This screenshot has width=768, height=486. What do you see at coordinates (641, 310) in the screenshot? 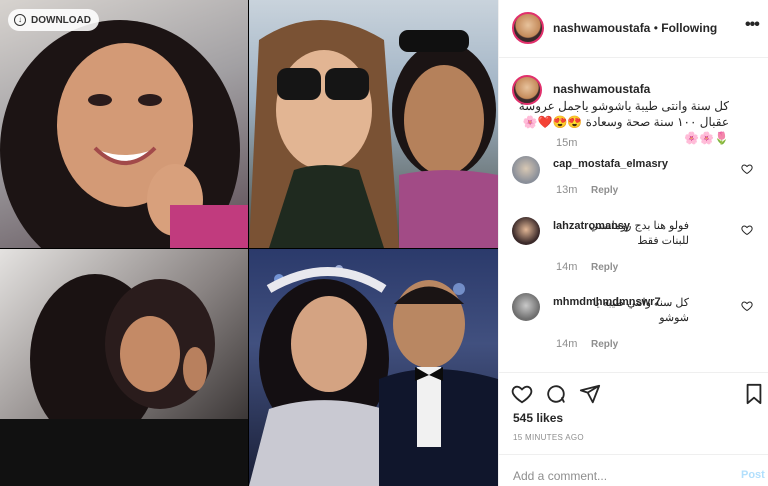
I see `comment-text: كل سنه وانتي طيبه يا شوشو` at bounding box center [641, 310].